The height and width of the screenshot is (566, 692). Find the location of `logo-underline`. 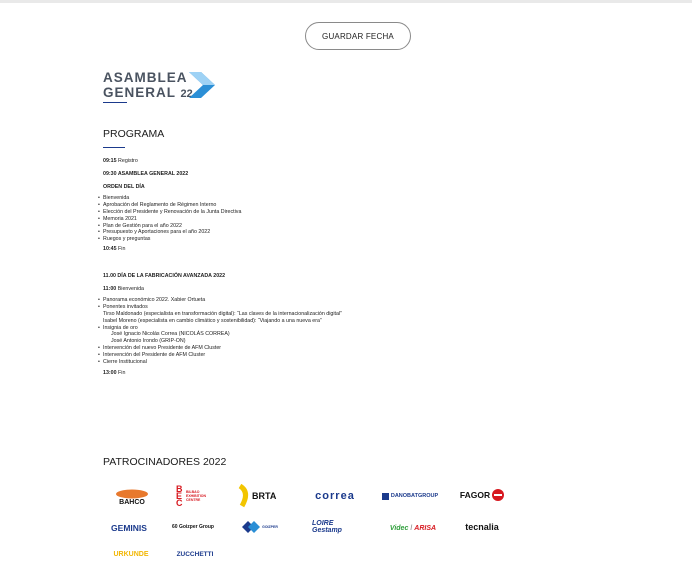

logo-underline is located at coordinates (115, 102).